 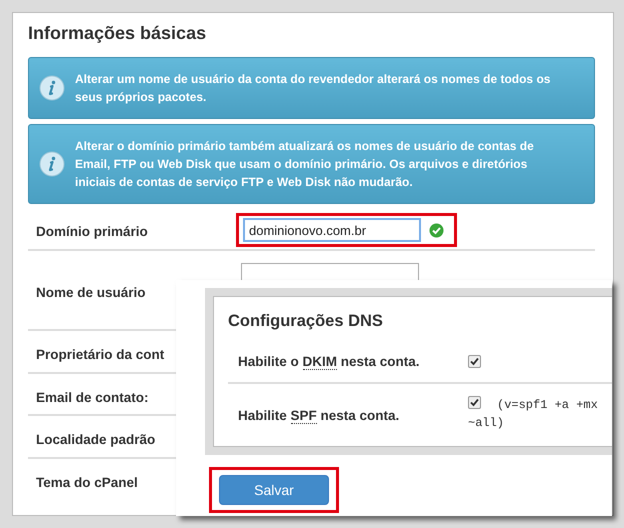 What do you see at coordinates (95, 440) in the screenshot?
I see `field-label: Localidade padrão` at bounding box center [95, 440].